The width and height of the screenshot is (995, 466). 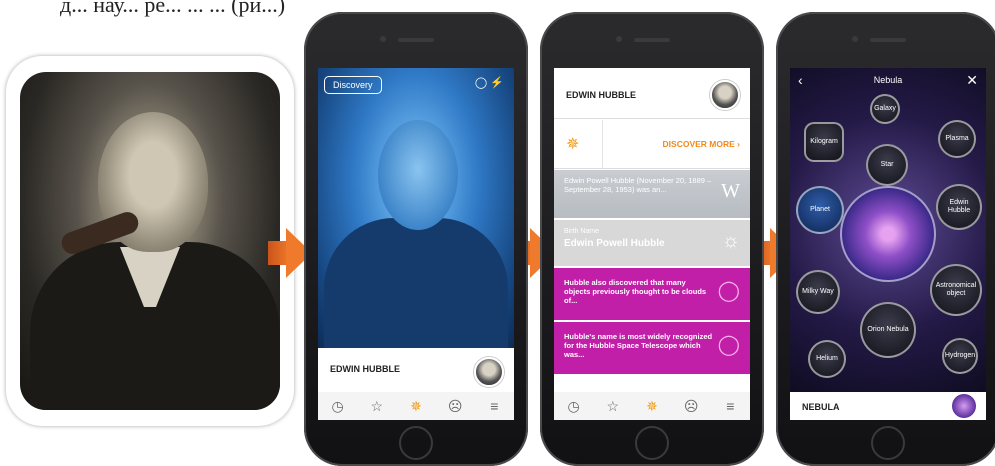 What do you see at coordinates (652, 144) in the screenshot?
I see `discover-more-row: ✵ DISCOVER MORE ›` at bounding box center [652, 144].